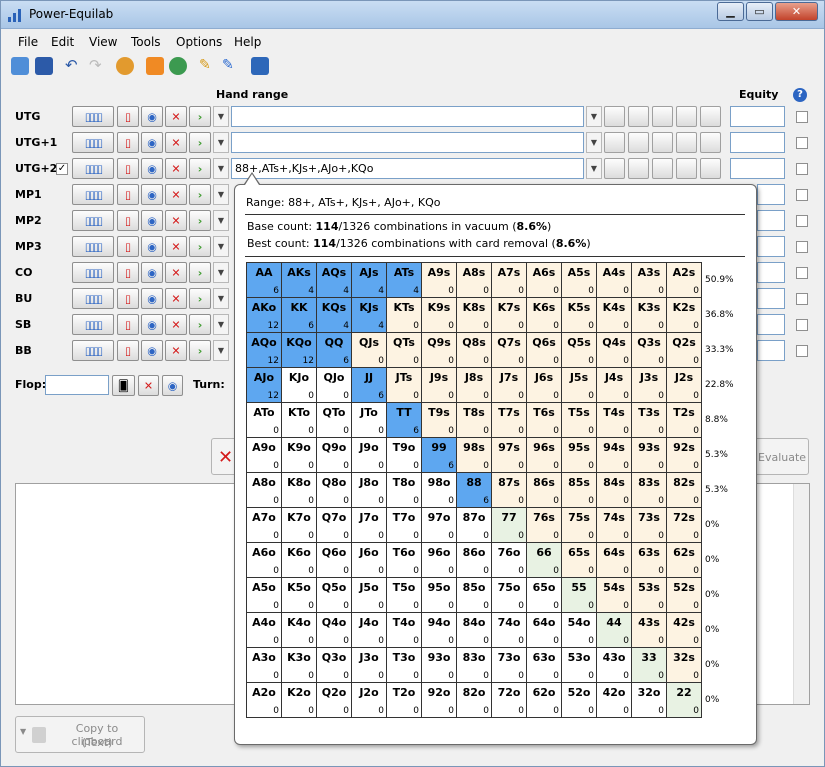  What do you see at coordinates (178, 66) in the screenshot?
I see `refresh-icon` at bounding box center [178, 66].